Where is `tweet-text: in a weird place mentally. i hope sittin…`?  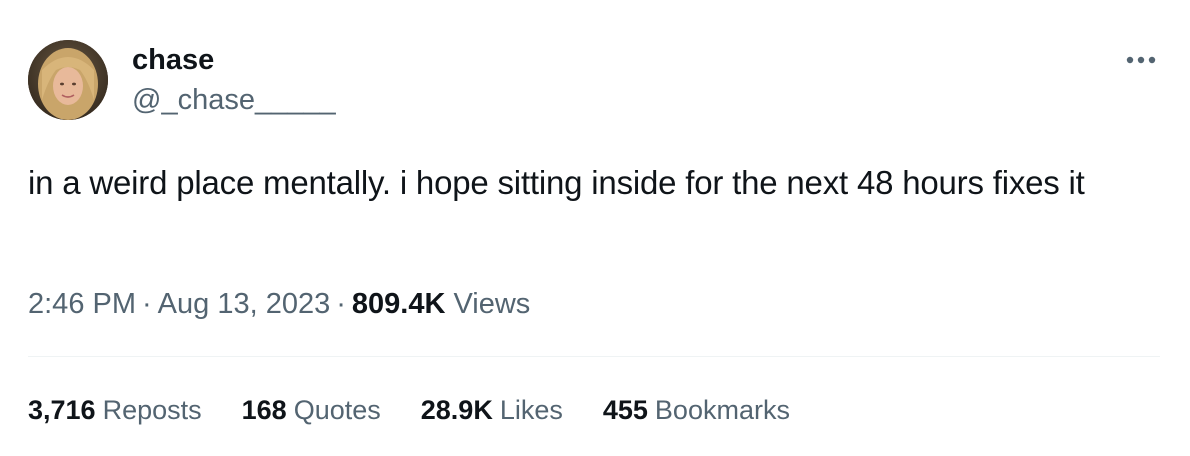
tweet-text: in a weird place mentally. i hope sittin… is located at coordinates (556, 182).